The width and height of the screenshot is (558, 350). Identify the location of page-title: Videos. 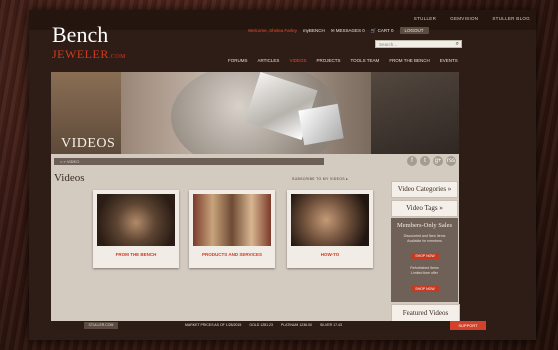
(69, 178).